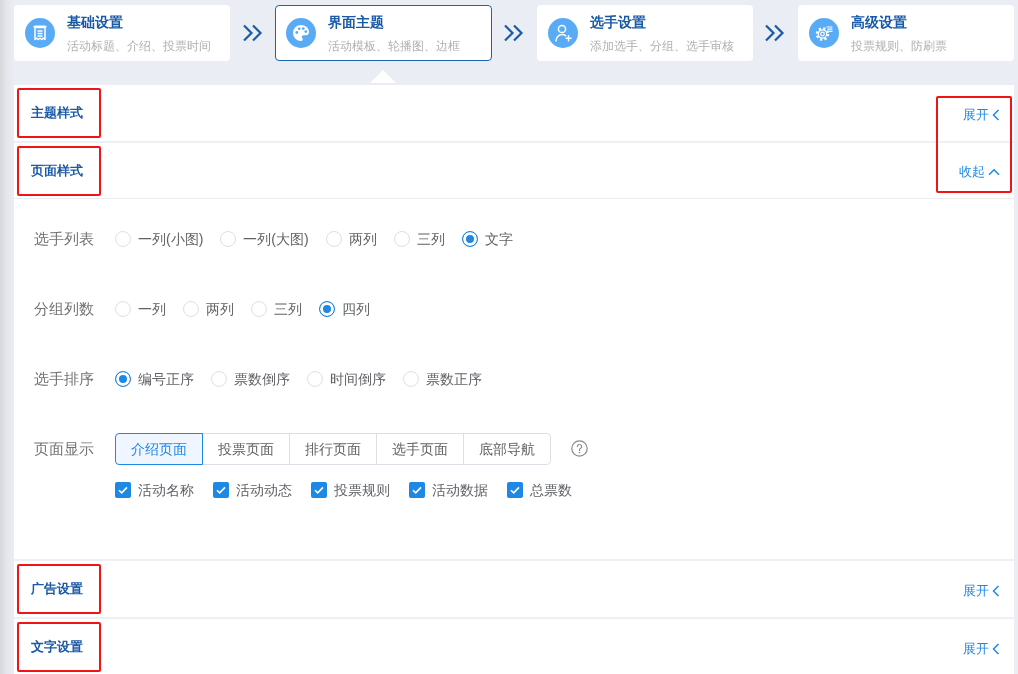 Image resolution: width=1018 pixels, height=674 pixels. What do you see at coordinates (661, 45) in the screenshot?
I see `step-subtitle: 添加选手、分组、选手审核` at bounding box center [661, 45].